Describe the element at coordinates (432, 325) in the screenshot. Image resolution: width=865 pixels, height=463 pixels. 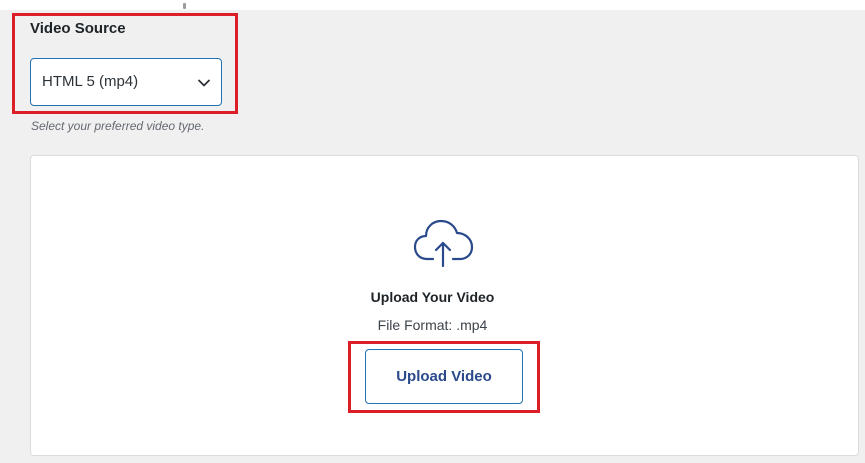
I see `file-format-text: File Format: .mp4` at that location.